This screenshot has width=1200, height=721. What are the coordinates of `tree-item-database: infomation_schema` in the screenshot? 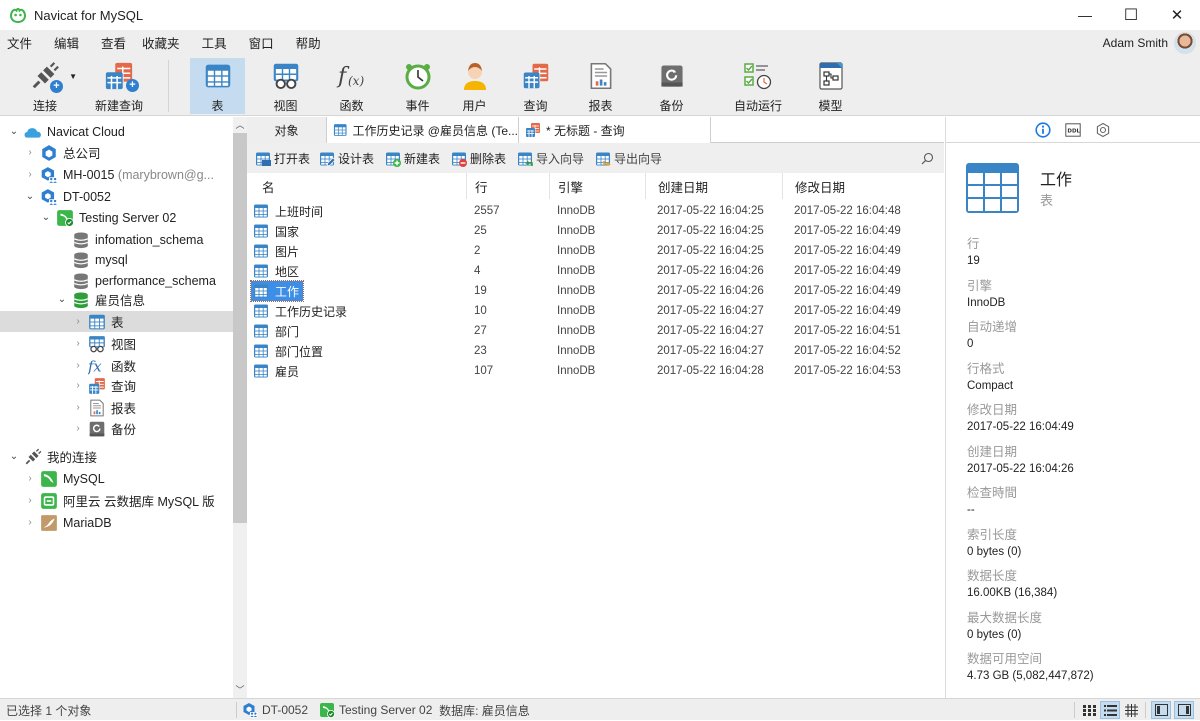 It's located at (116, 239).